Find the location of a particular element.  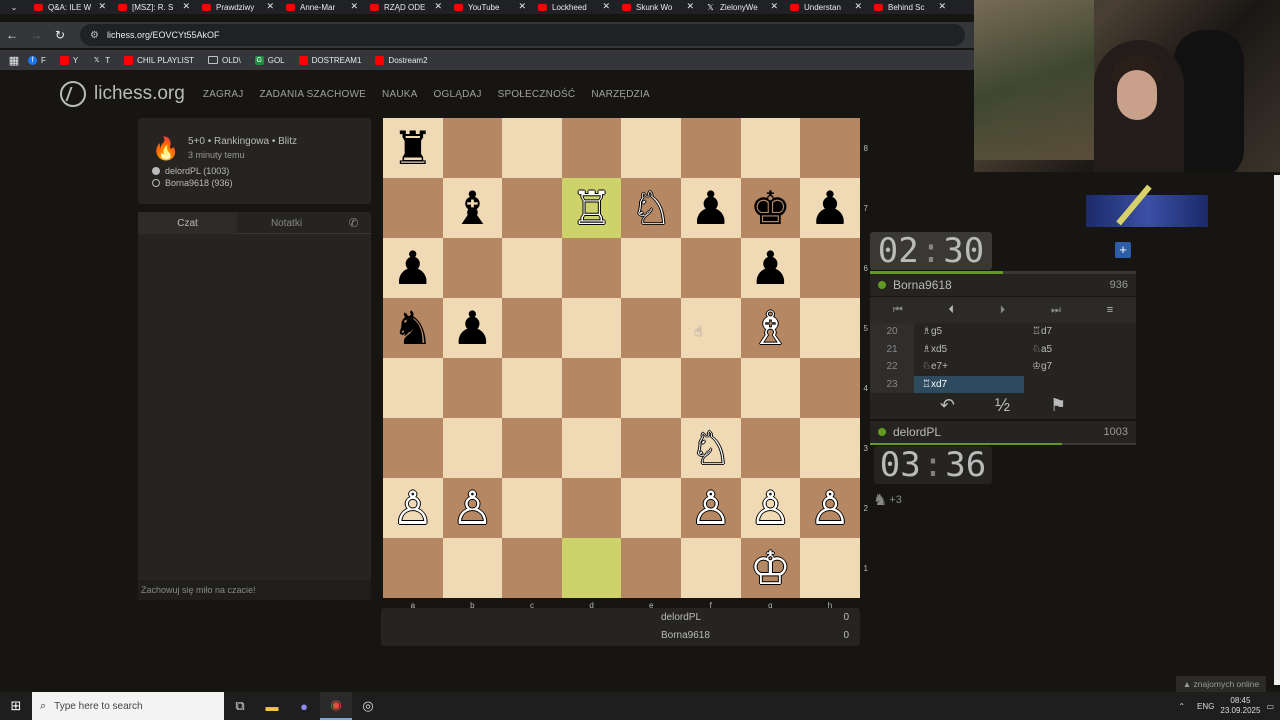

apps-grid-icon: ▦ is located at coordinates (14, 60).